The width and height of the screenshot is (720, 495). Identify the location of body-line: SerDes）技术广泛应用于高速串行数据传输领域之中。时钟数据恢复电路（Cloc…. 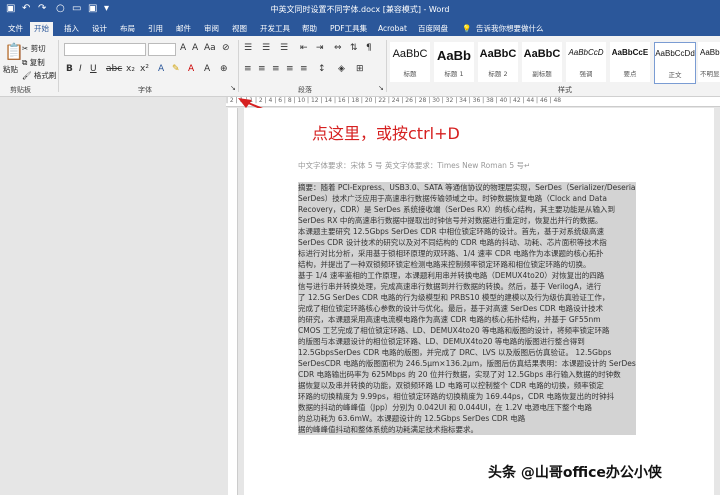
(467, 198).